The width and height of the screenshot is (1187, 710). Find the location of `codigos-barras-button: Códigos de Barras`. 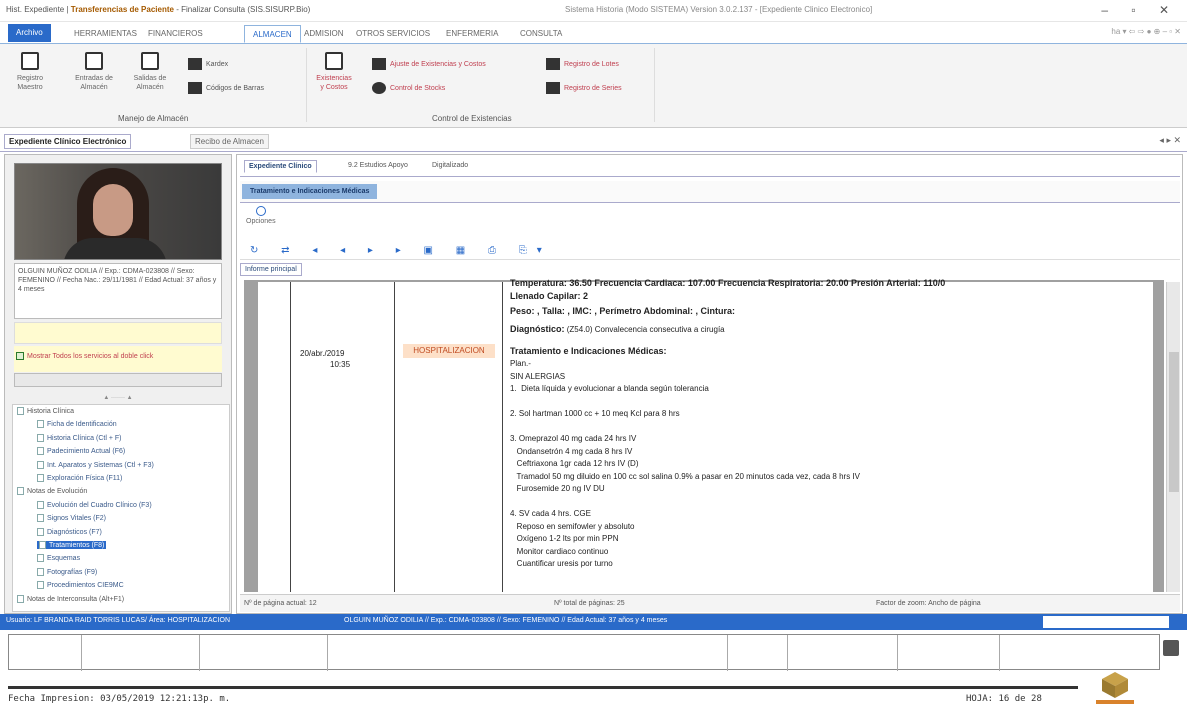

codigos-barras-button: Códigos de Barras is located at coordinates (226, 88).